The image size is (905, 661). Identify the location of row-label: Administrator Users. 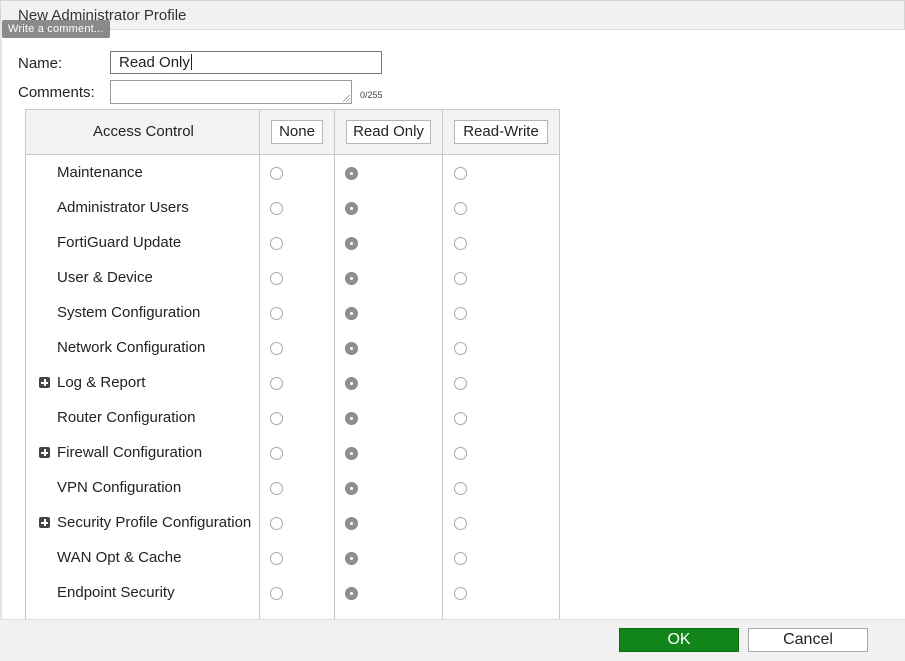
(123, 207).